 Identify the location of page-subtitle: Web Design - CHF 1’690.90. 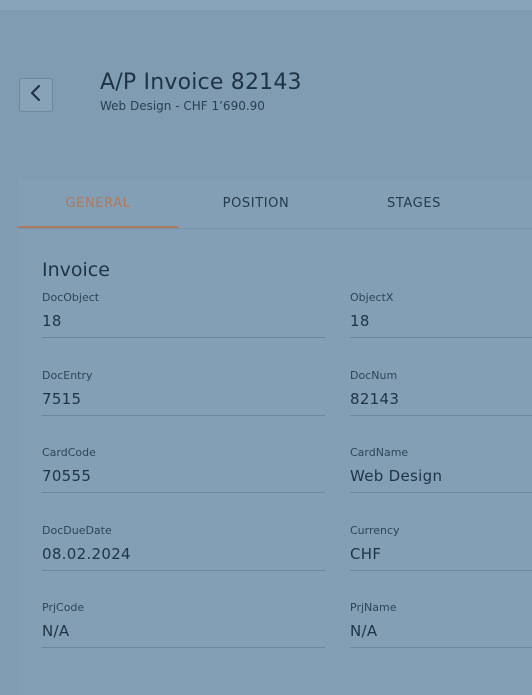
(182, 106).